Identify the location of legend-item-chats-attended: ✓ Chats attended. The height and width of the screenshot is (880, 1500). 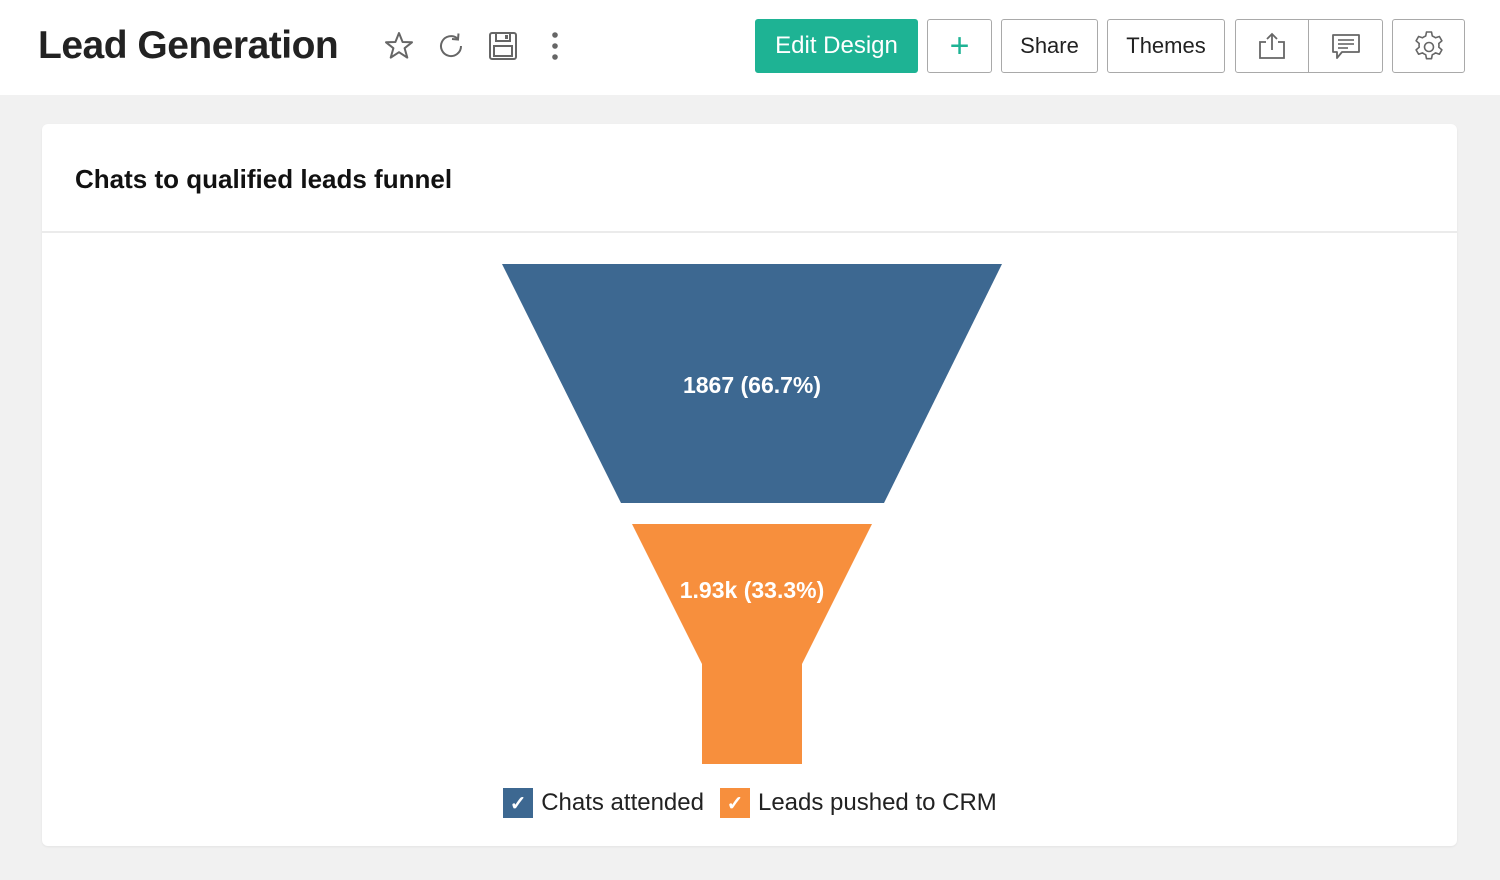
(603, 803).